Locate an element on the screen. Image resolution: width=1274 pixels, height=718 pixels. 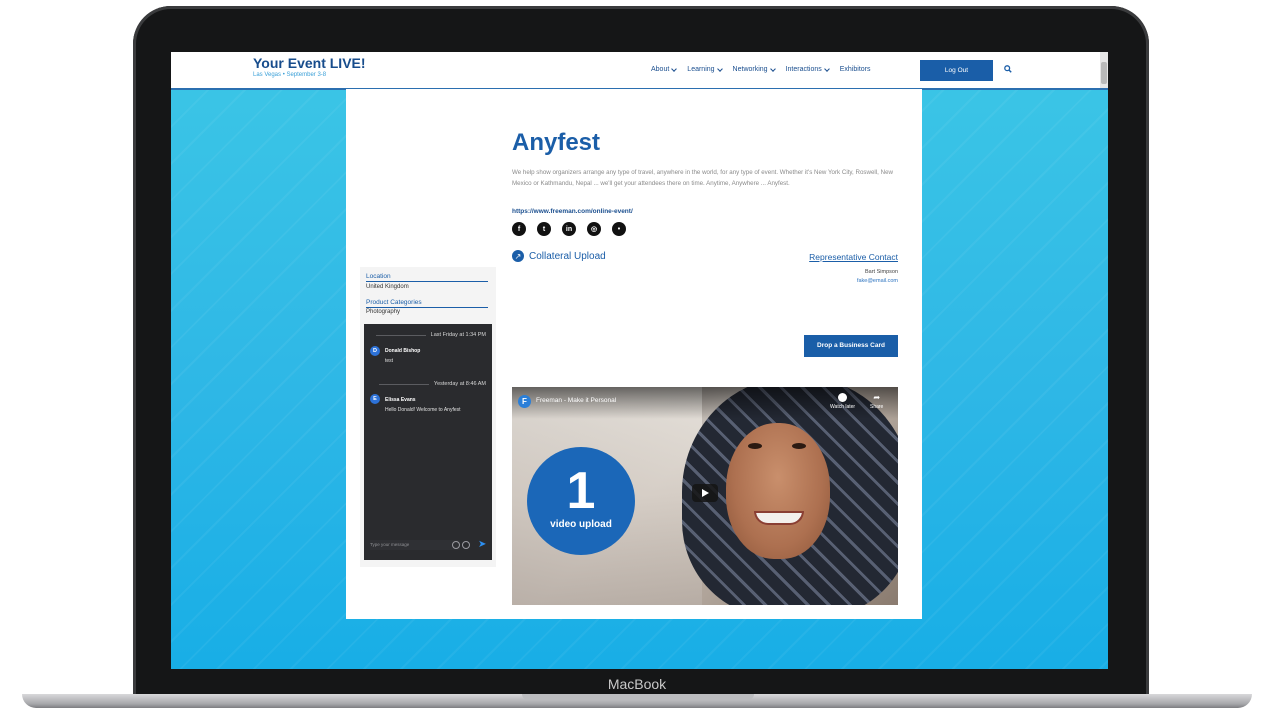
social-links: f t in ◎ • is located at coordinates (569, 229).